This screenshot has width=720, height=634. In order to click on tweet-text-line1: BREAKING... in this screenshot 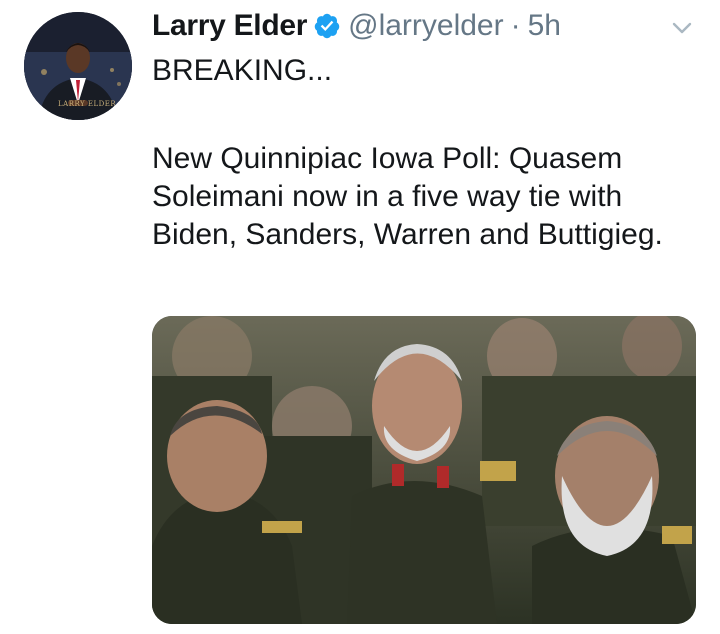, I will do `click(242, 70)`.